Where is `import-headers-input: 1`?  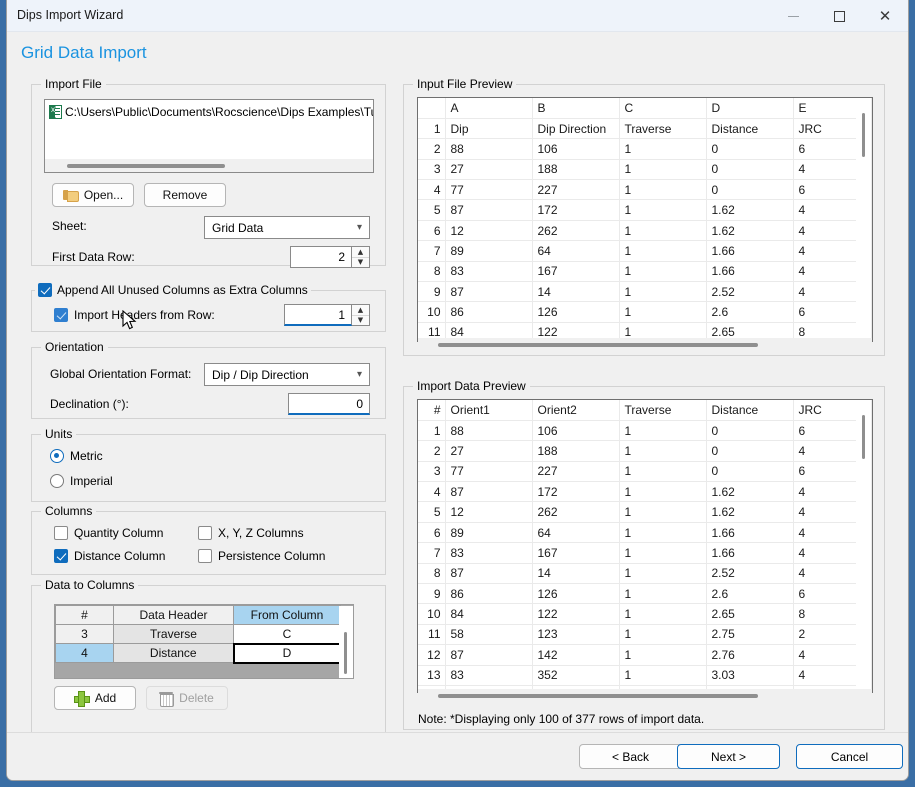 import-headers-input: 1 is located at coordinates (318, 315).